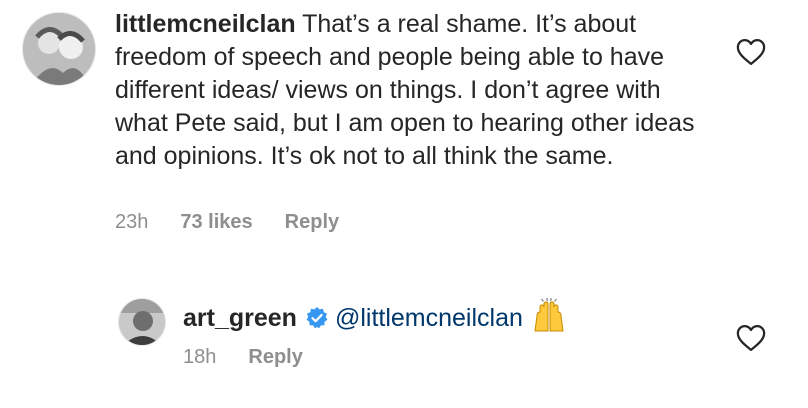  I want to click on comment-time: 23h, so click(132, 222).